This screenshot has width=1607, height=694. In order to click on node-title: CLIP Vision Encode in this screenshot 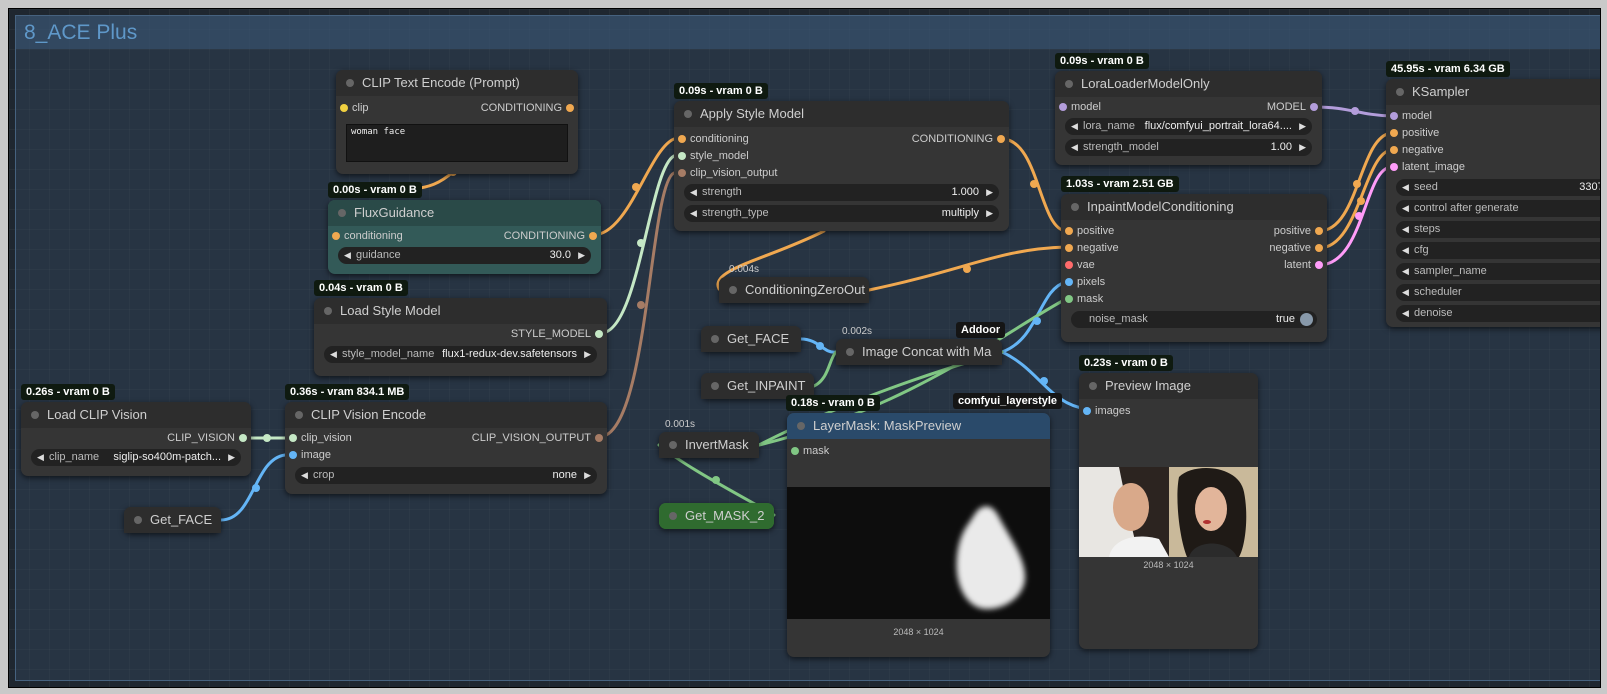, I will do `click(446, 415)`.